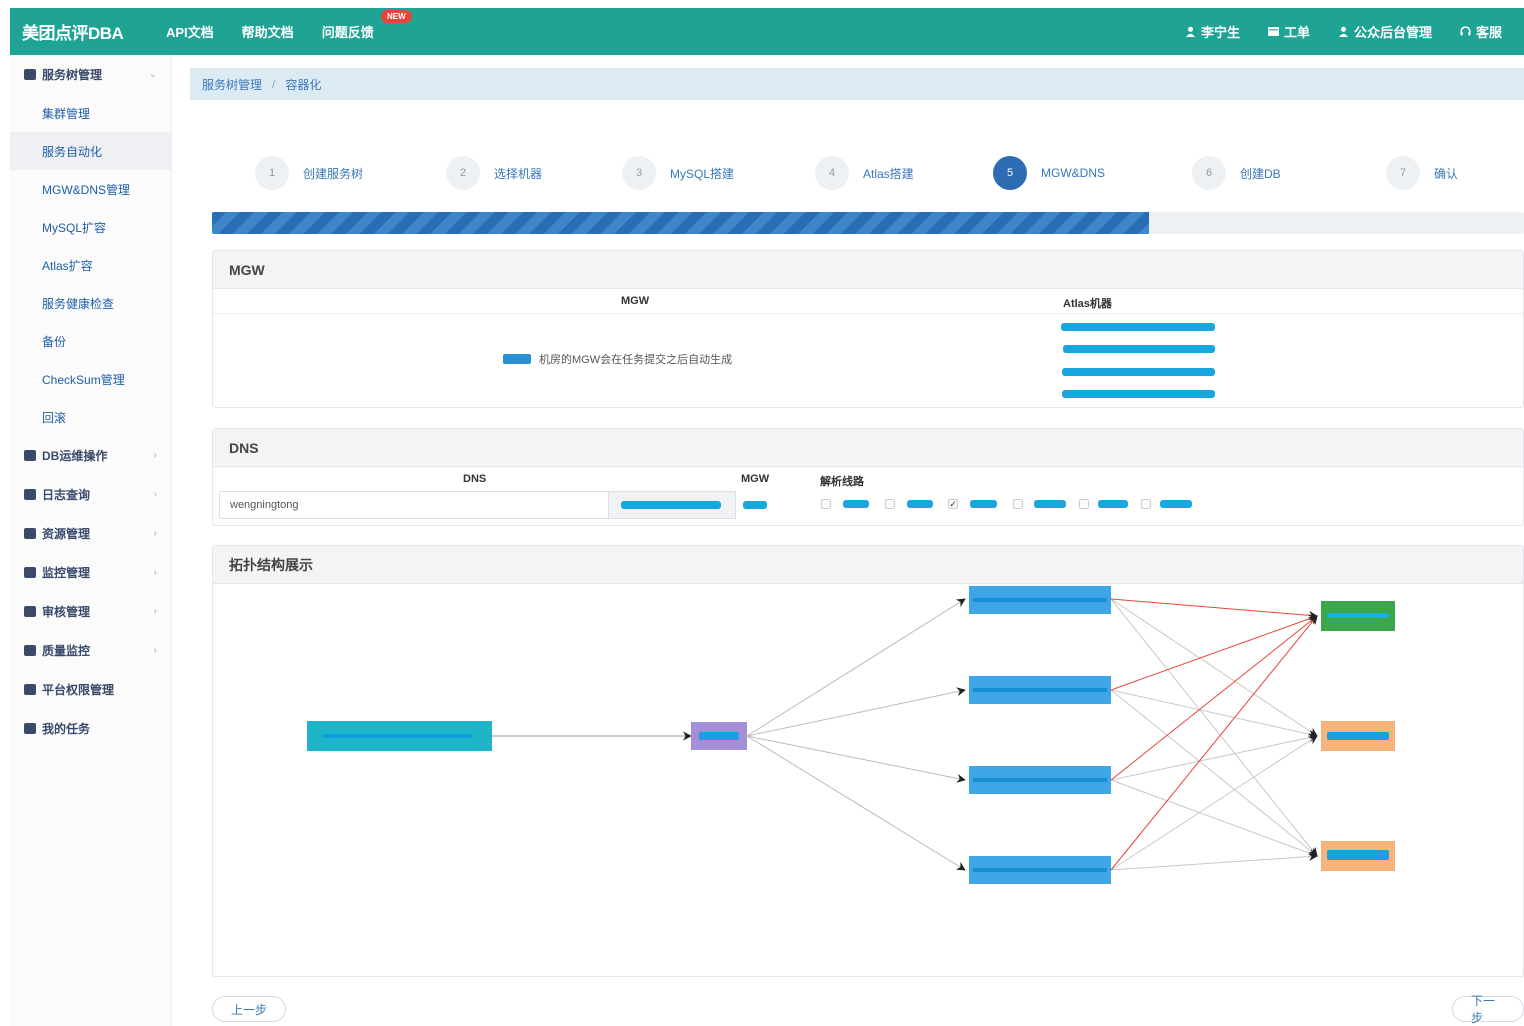 The image size is (1524, 1026). What do you see at coordinates (636, 360) in the screenshot?
I see `mgw-hint-text: 机房的MGW会在任务提交之后自动生成` at bounding box center [636, 360].